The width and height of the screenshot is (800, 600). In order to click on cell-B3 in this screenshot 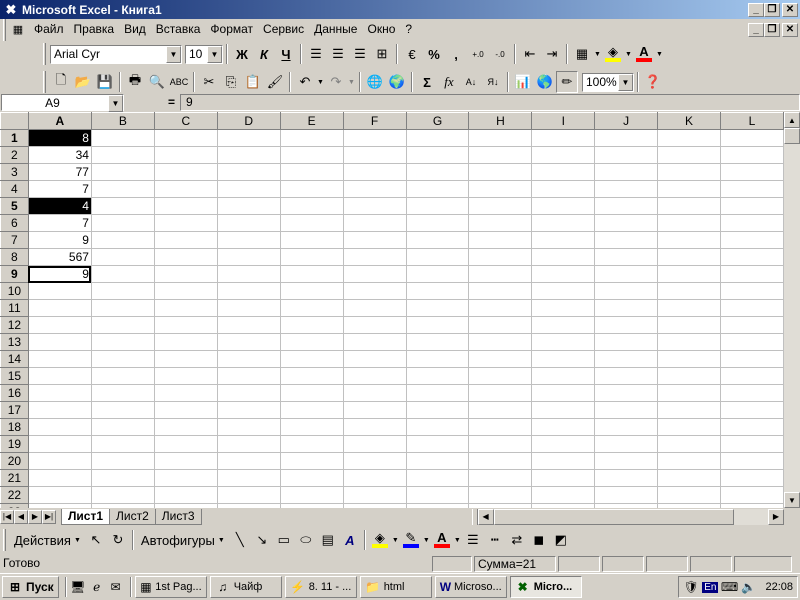, I will do `click(123, 172)`.